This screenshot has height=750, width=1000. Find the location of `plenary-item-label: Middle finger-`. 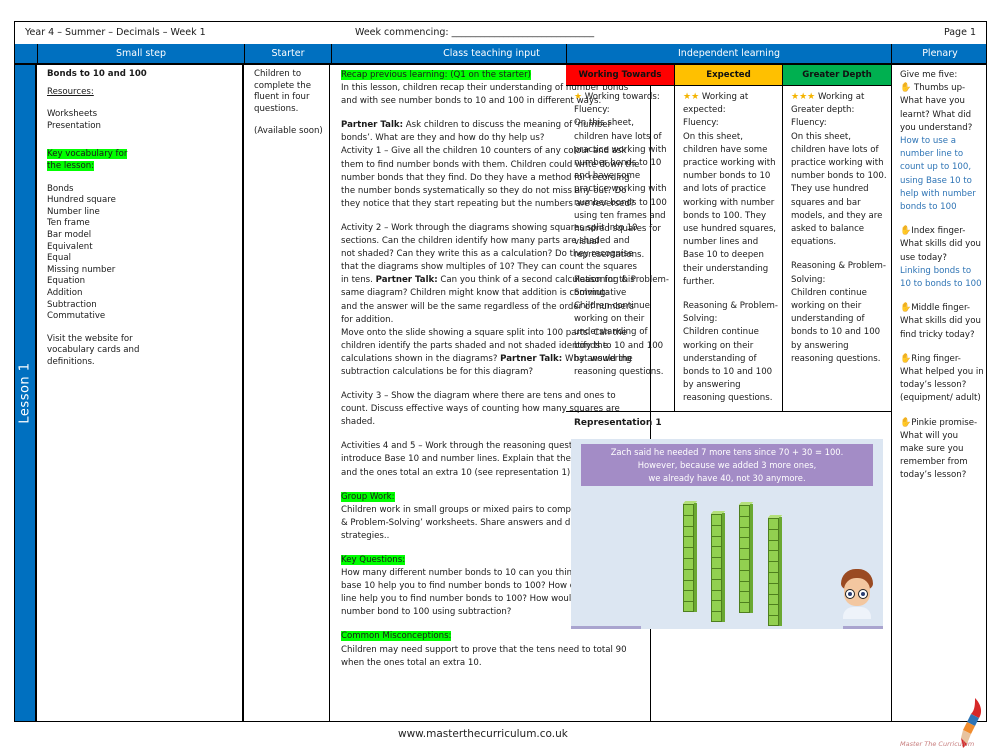

plenary-item-label: Middle finger- is located at coordinates (941, 308).